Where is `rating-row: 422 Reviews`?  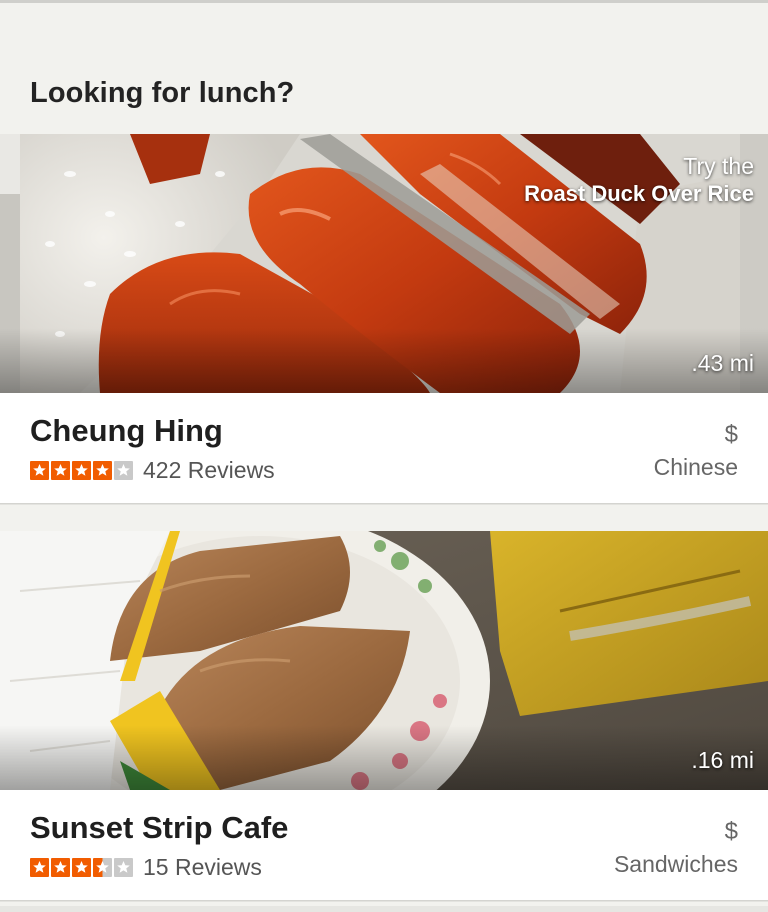
rating-row: 422 Reviews is located at coordinates (152, 470).